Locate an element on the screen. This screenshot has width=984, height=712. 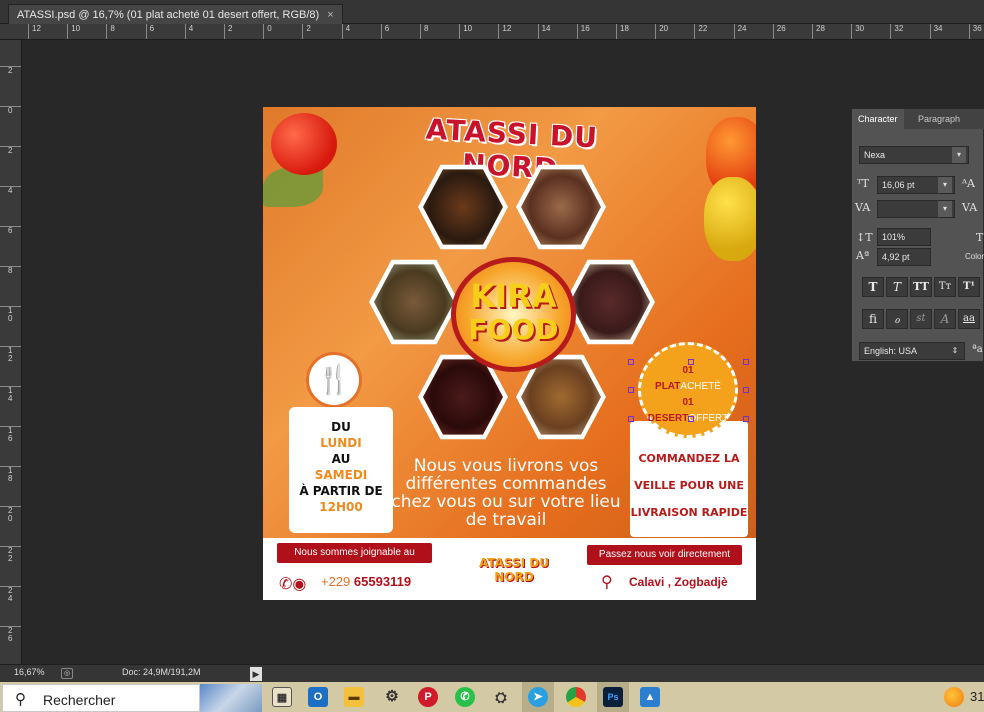
ruler-tick-label: 2 0 is located at coordinates (10, 514).